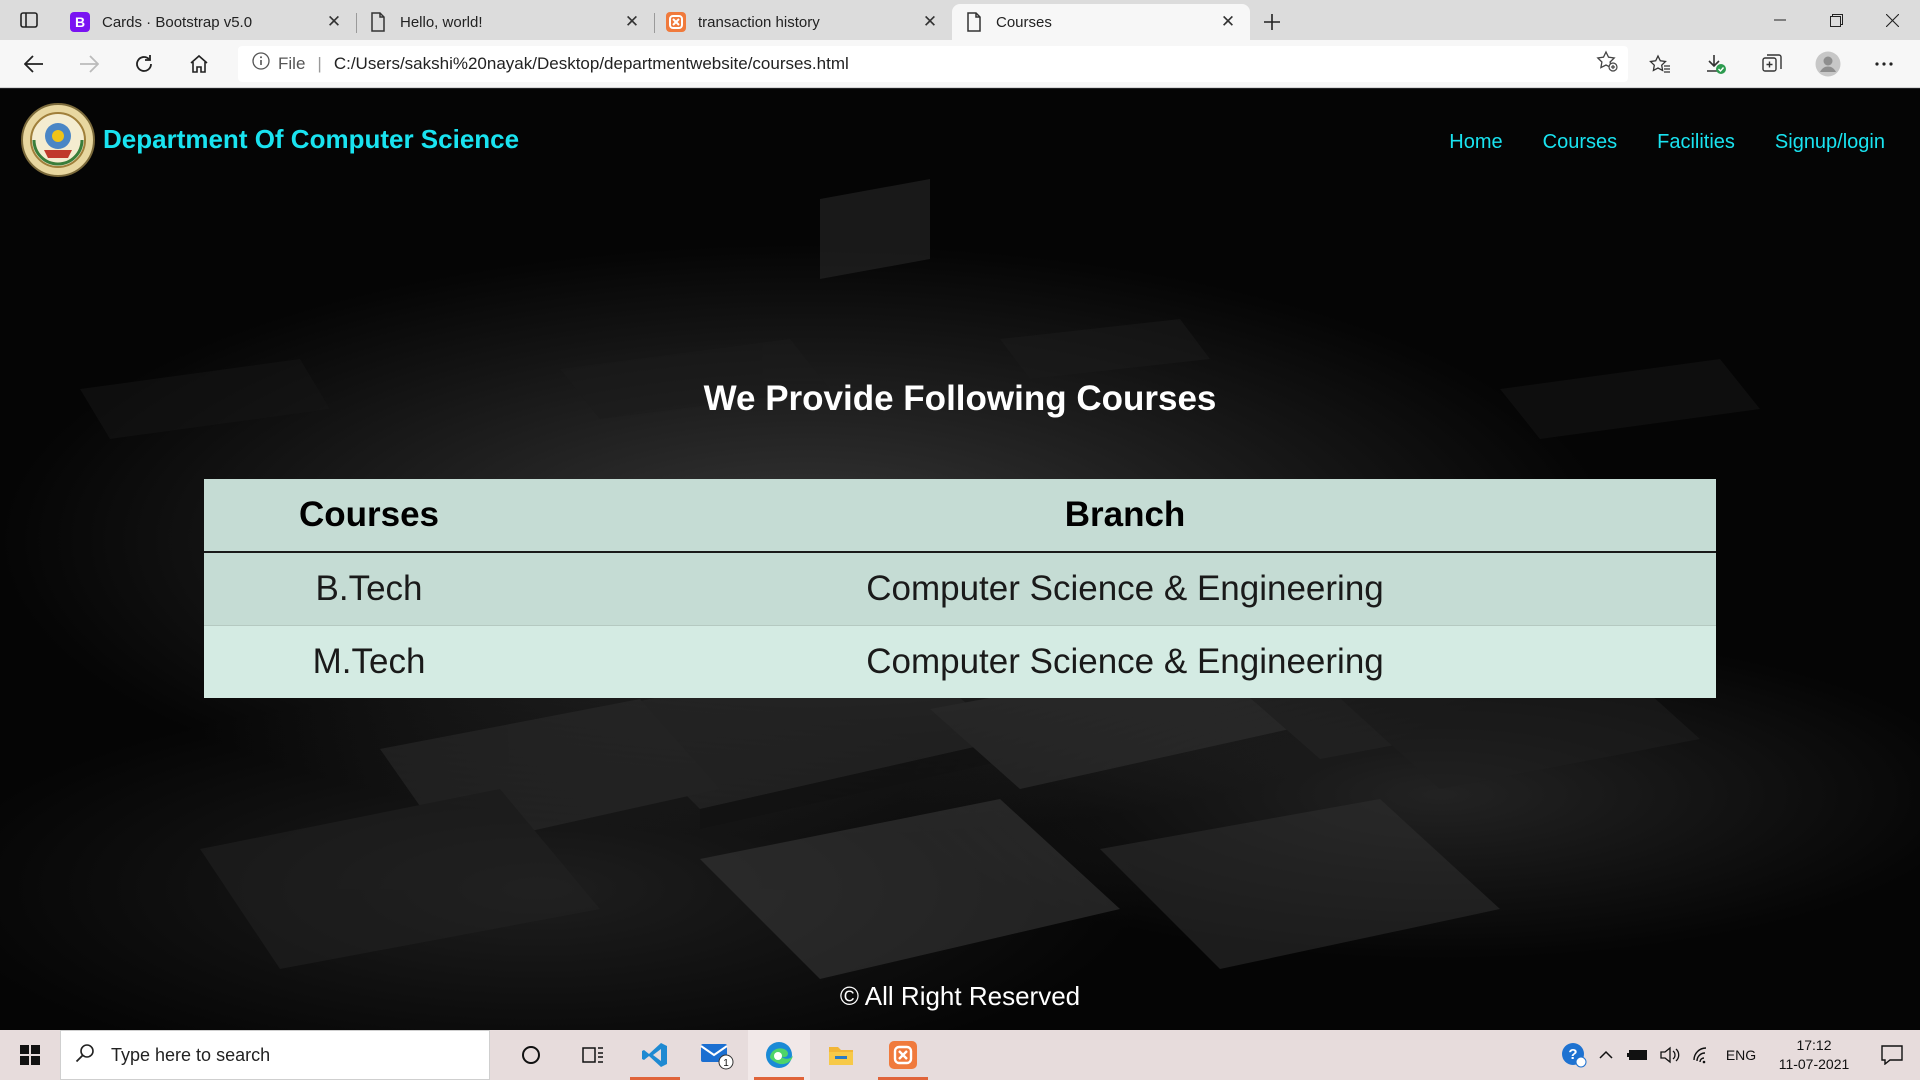  Describe the element at coordinates (311, 139) in the screenshot. I see `site-brand: Department Of Computer Science` at that location.